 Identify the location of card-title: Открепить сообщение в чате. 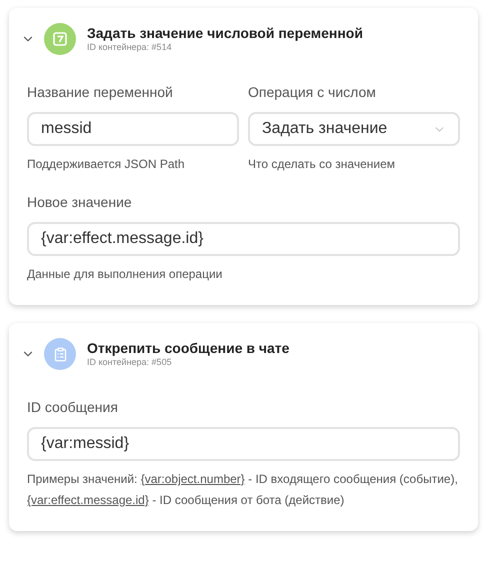
(188, 348).